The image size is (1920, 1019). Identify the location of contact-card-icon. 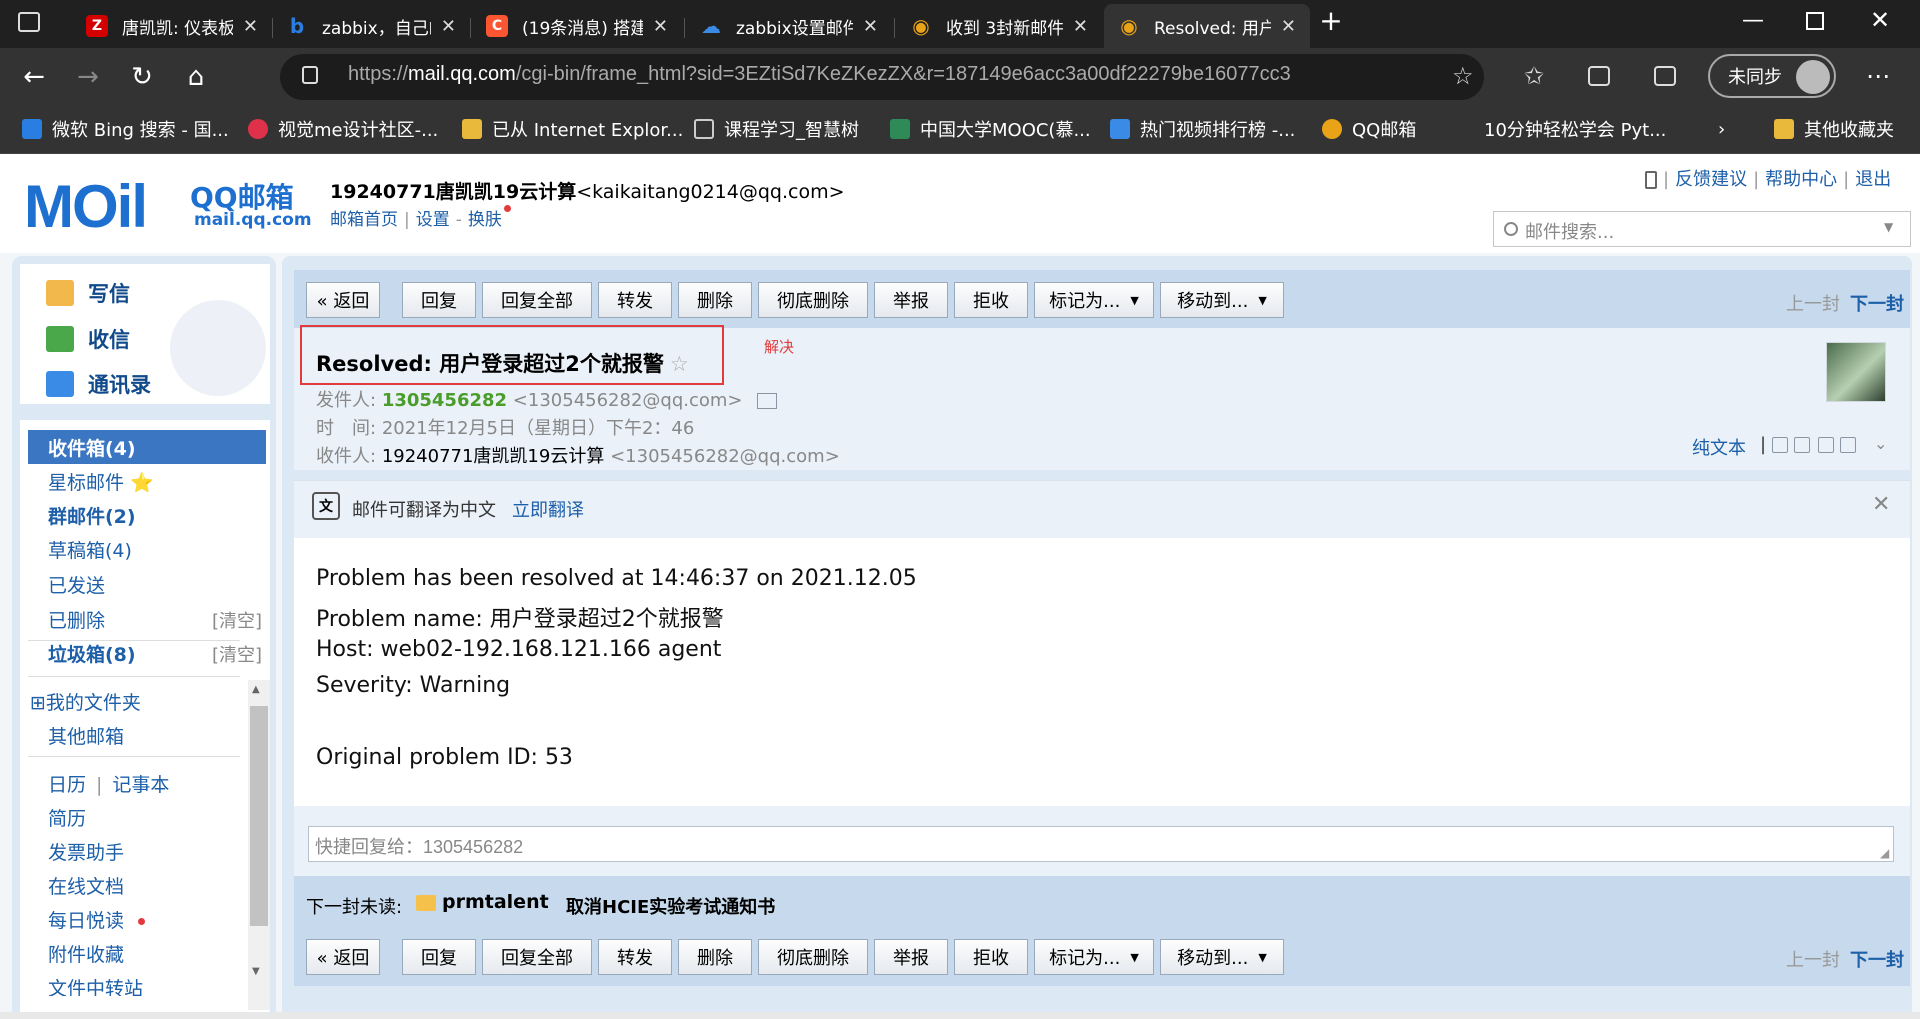
(766, 401).